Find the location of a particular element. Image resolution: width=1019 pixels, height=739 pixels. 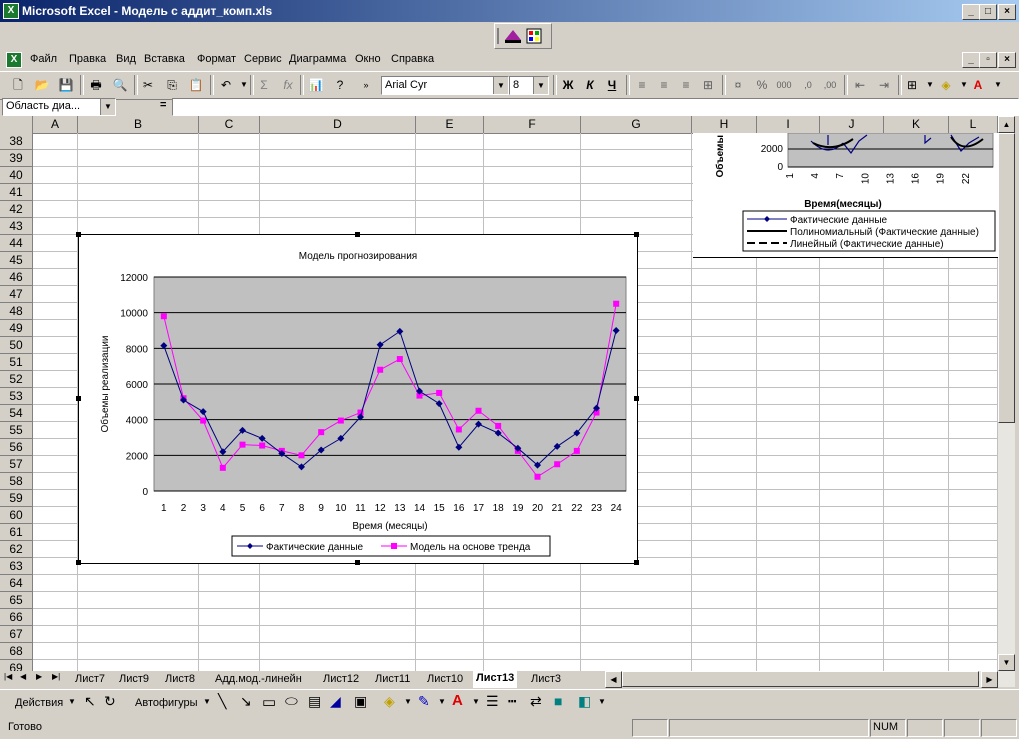

row-header: 58 is located at coordinates (16, 481).